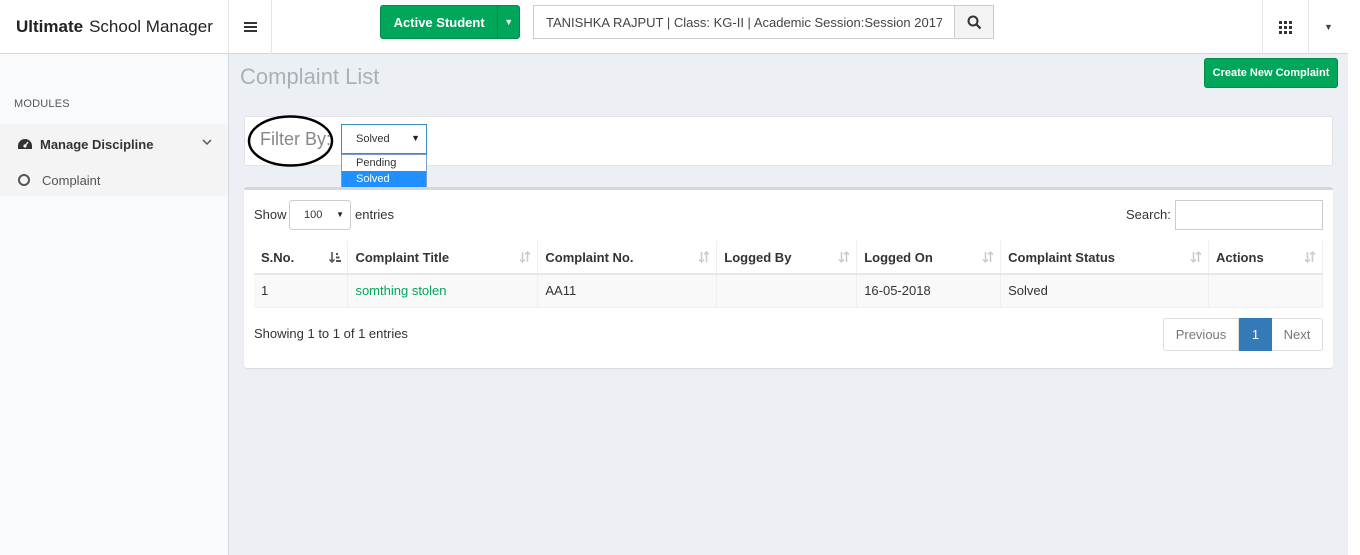  Describe the element at coordinates (335, 257) in the screenshot. I see `sort-active-icon` at that location.